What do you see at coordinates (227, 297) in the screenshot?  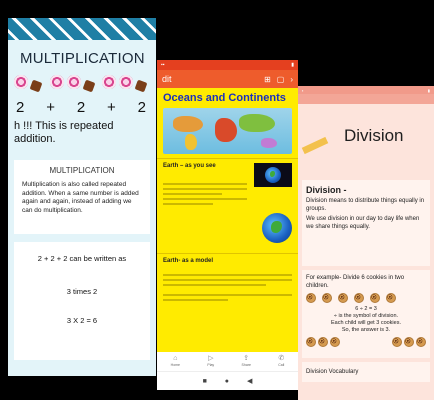 I see `earth-as-a-model-section: Earth- as a model` at bounding box center [227, 297].